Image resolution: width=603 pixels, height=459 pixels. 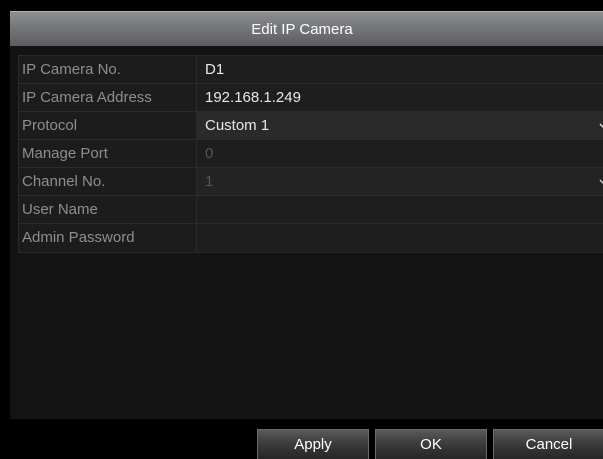 What do you see at coordinates (108, 238) in the screenshot?
I see `admin-password-label: Admin Password` at bounding box center [108, 238].